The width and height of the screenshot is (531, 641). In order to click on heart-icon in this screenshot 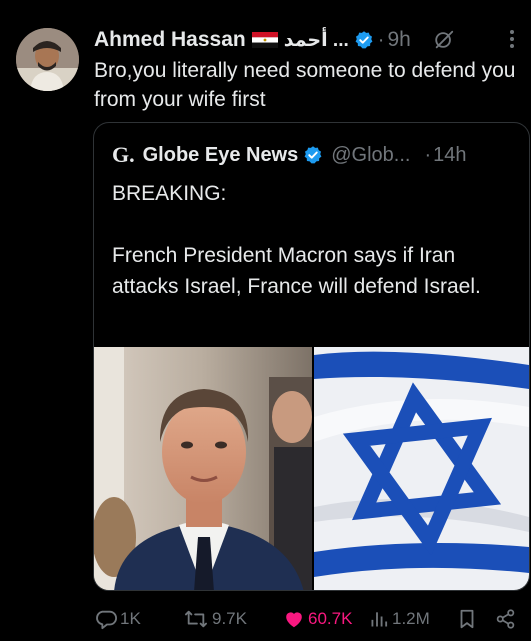, I will do `click(294, 620)`.